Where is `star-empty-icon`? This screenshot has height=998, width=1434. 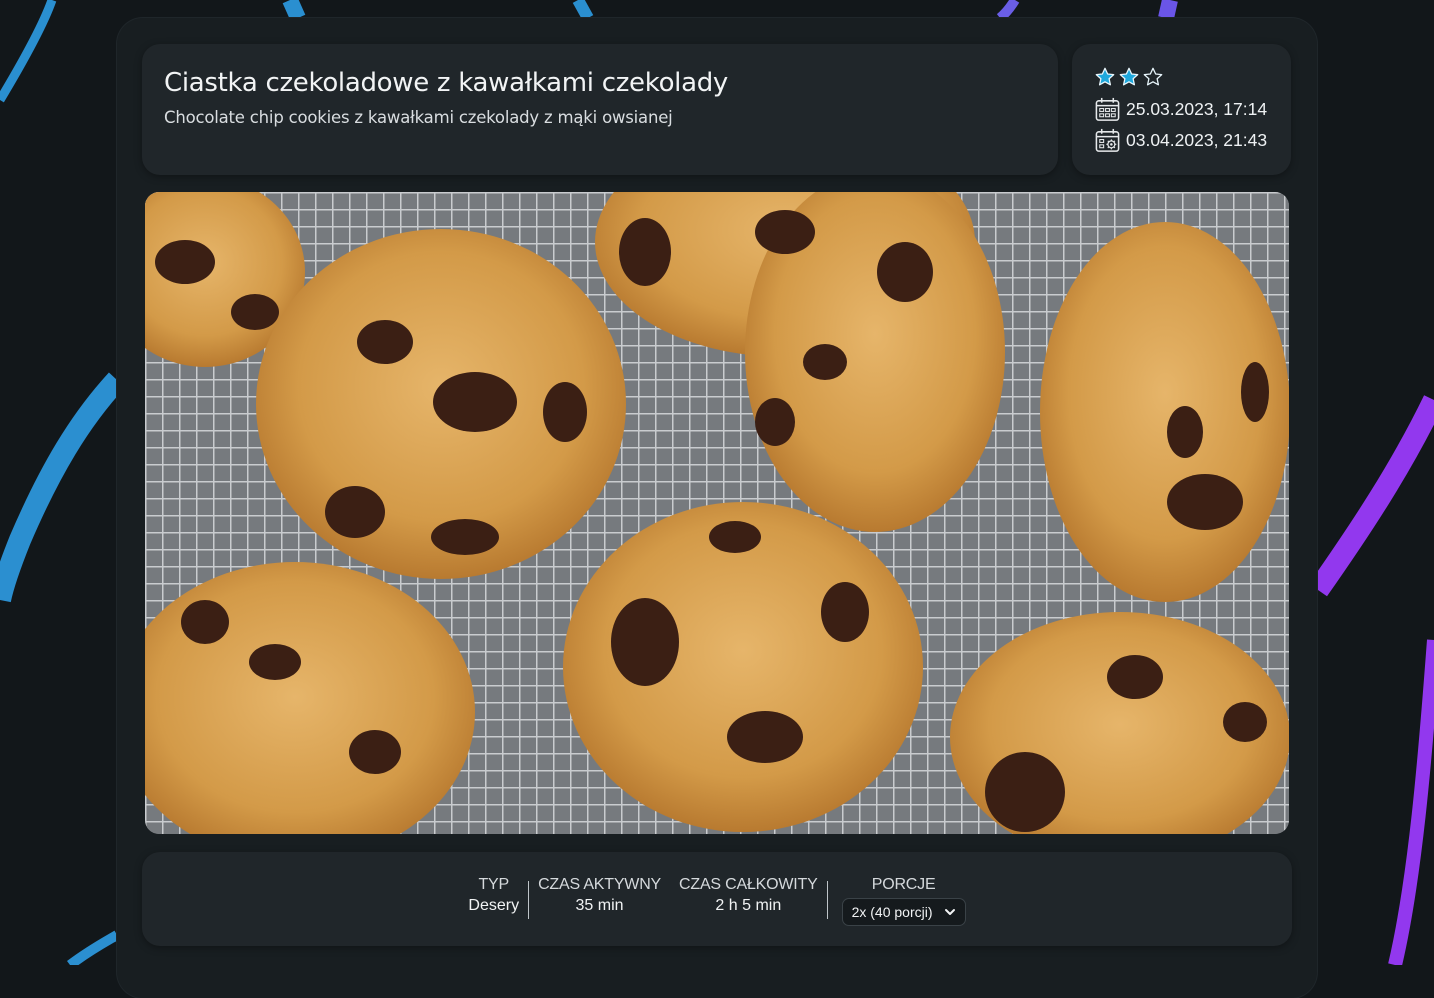 star-empty-icon is located at coordinates (1153, 77).